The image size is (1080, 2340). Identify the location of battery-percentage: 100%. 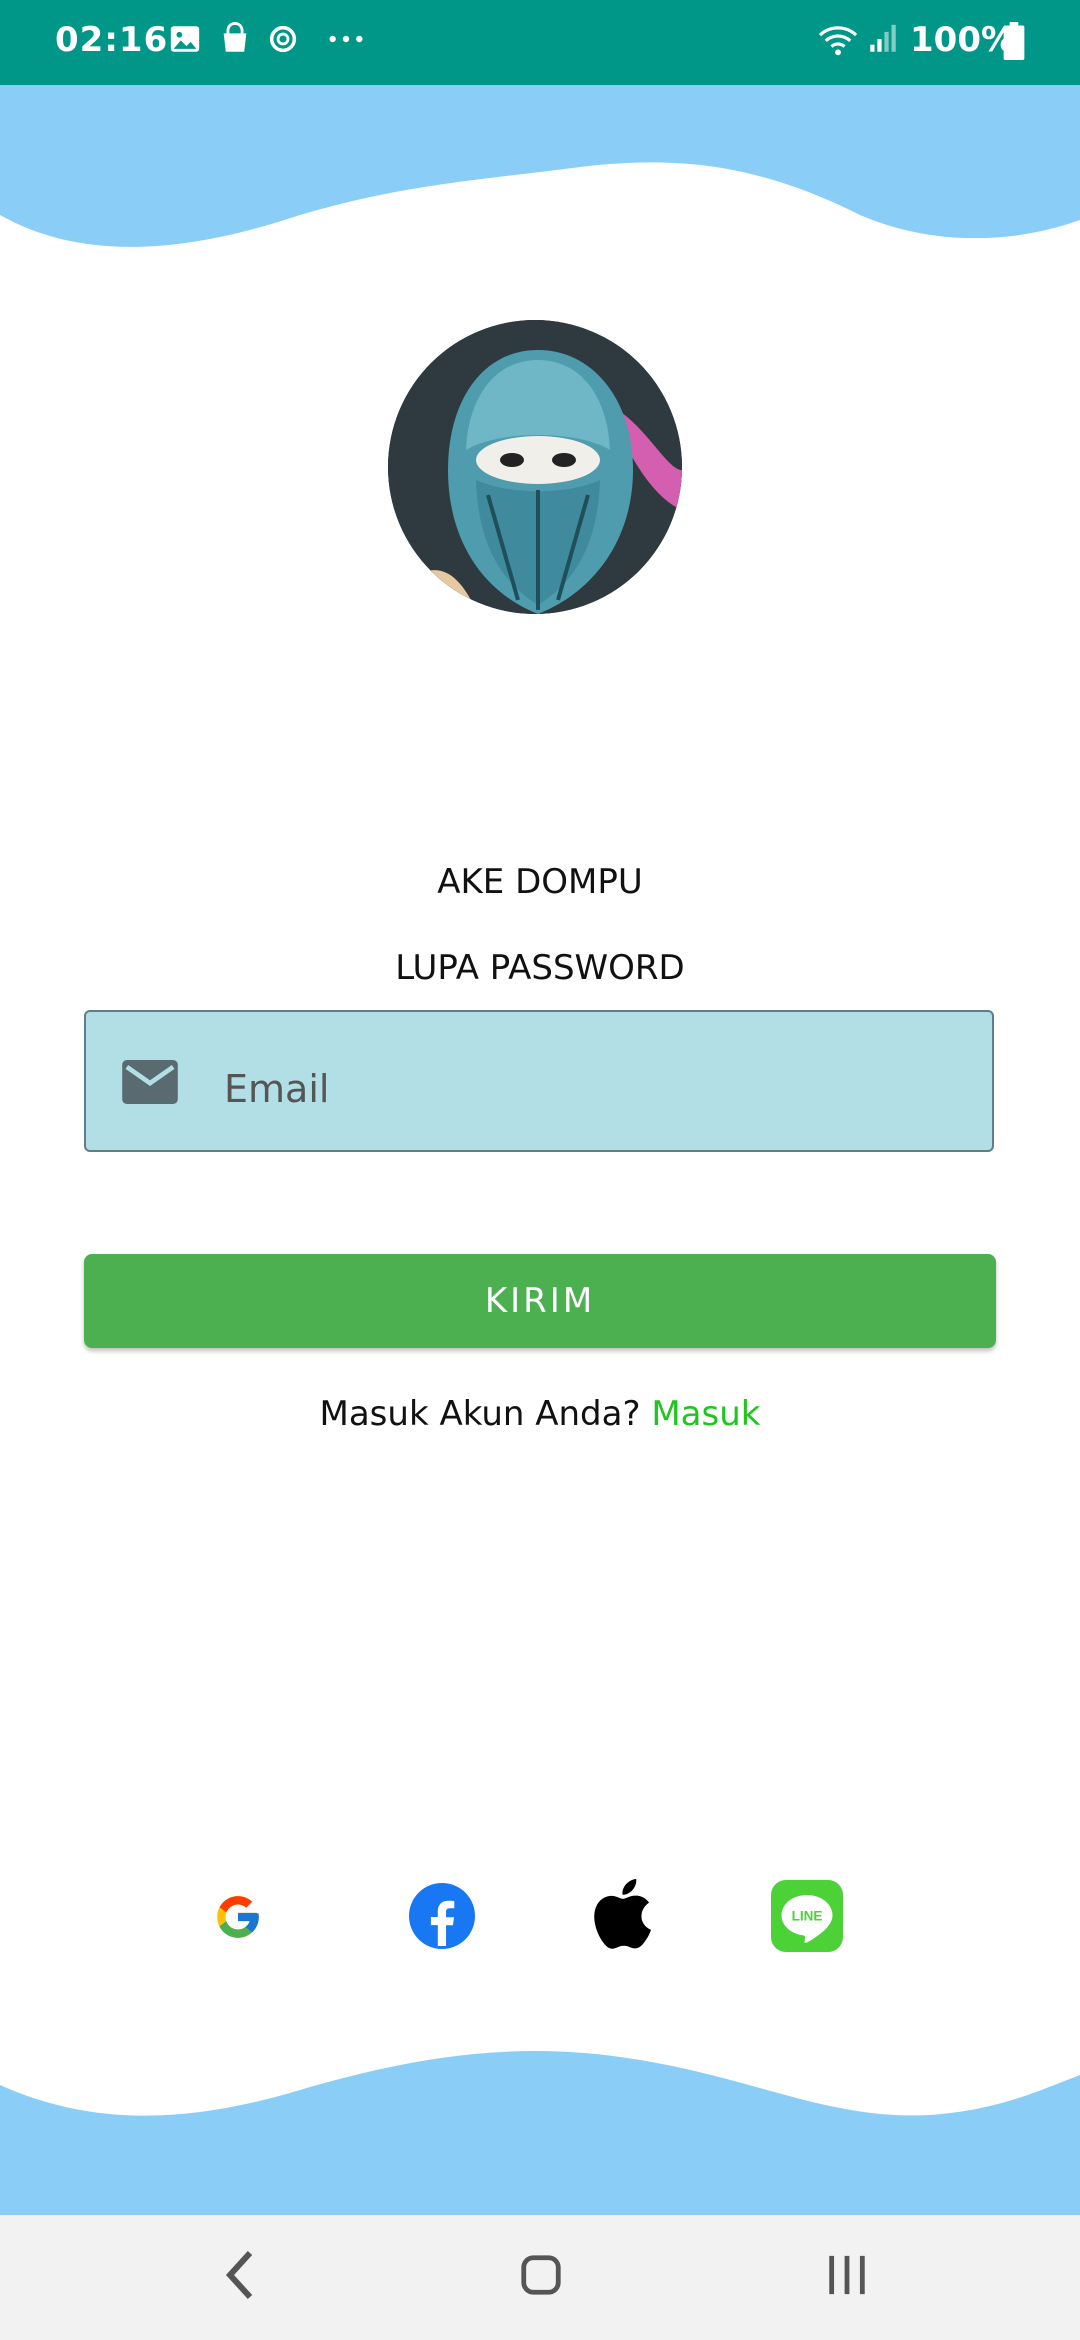
(963, 40).